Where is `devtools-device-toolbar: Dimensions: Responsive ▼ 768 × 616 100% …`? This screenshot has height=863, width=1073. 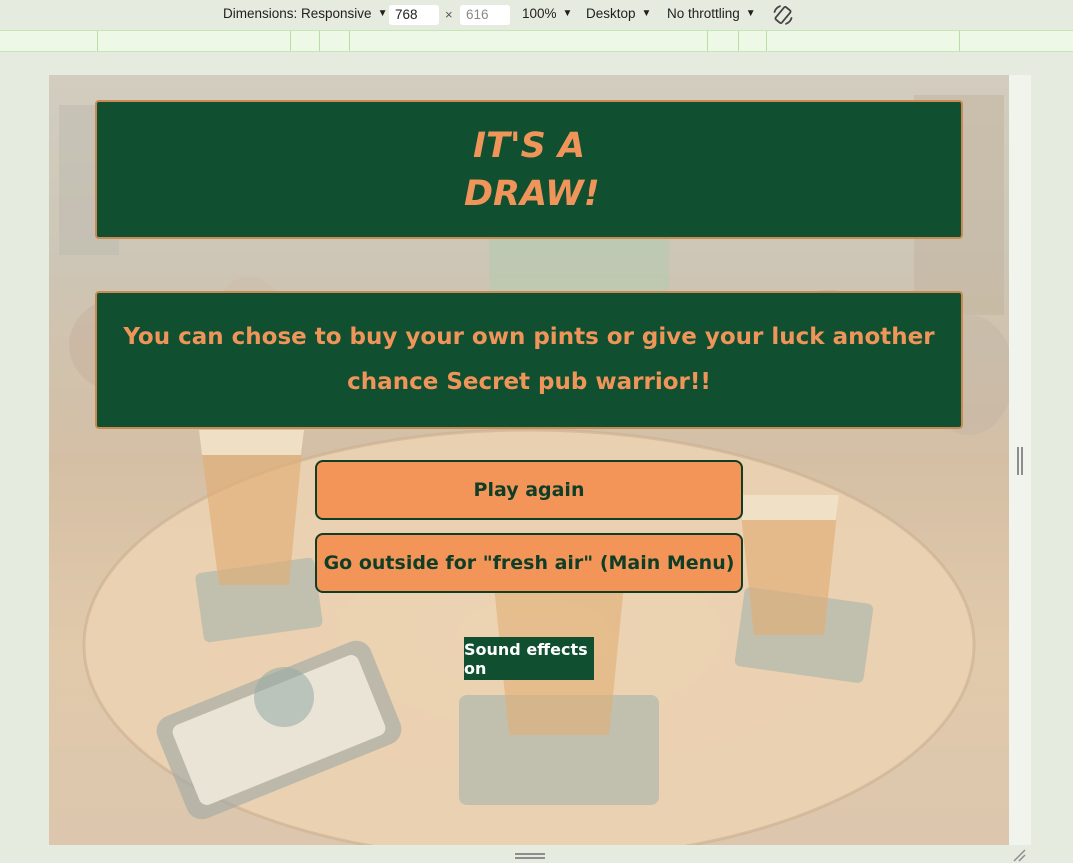 devtools-device-toolbar: Dimensions: Responsive ▼ 768 × 616 100% … is located at coordinates (536, 15).